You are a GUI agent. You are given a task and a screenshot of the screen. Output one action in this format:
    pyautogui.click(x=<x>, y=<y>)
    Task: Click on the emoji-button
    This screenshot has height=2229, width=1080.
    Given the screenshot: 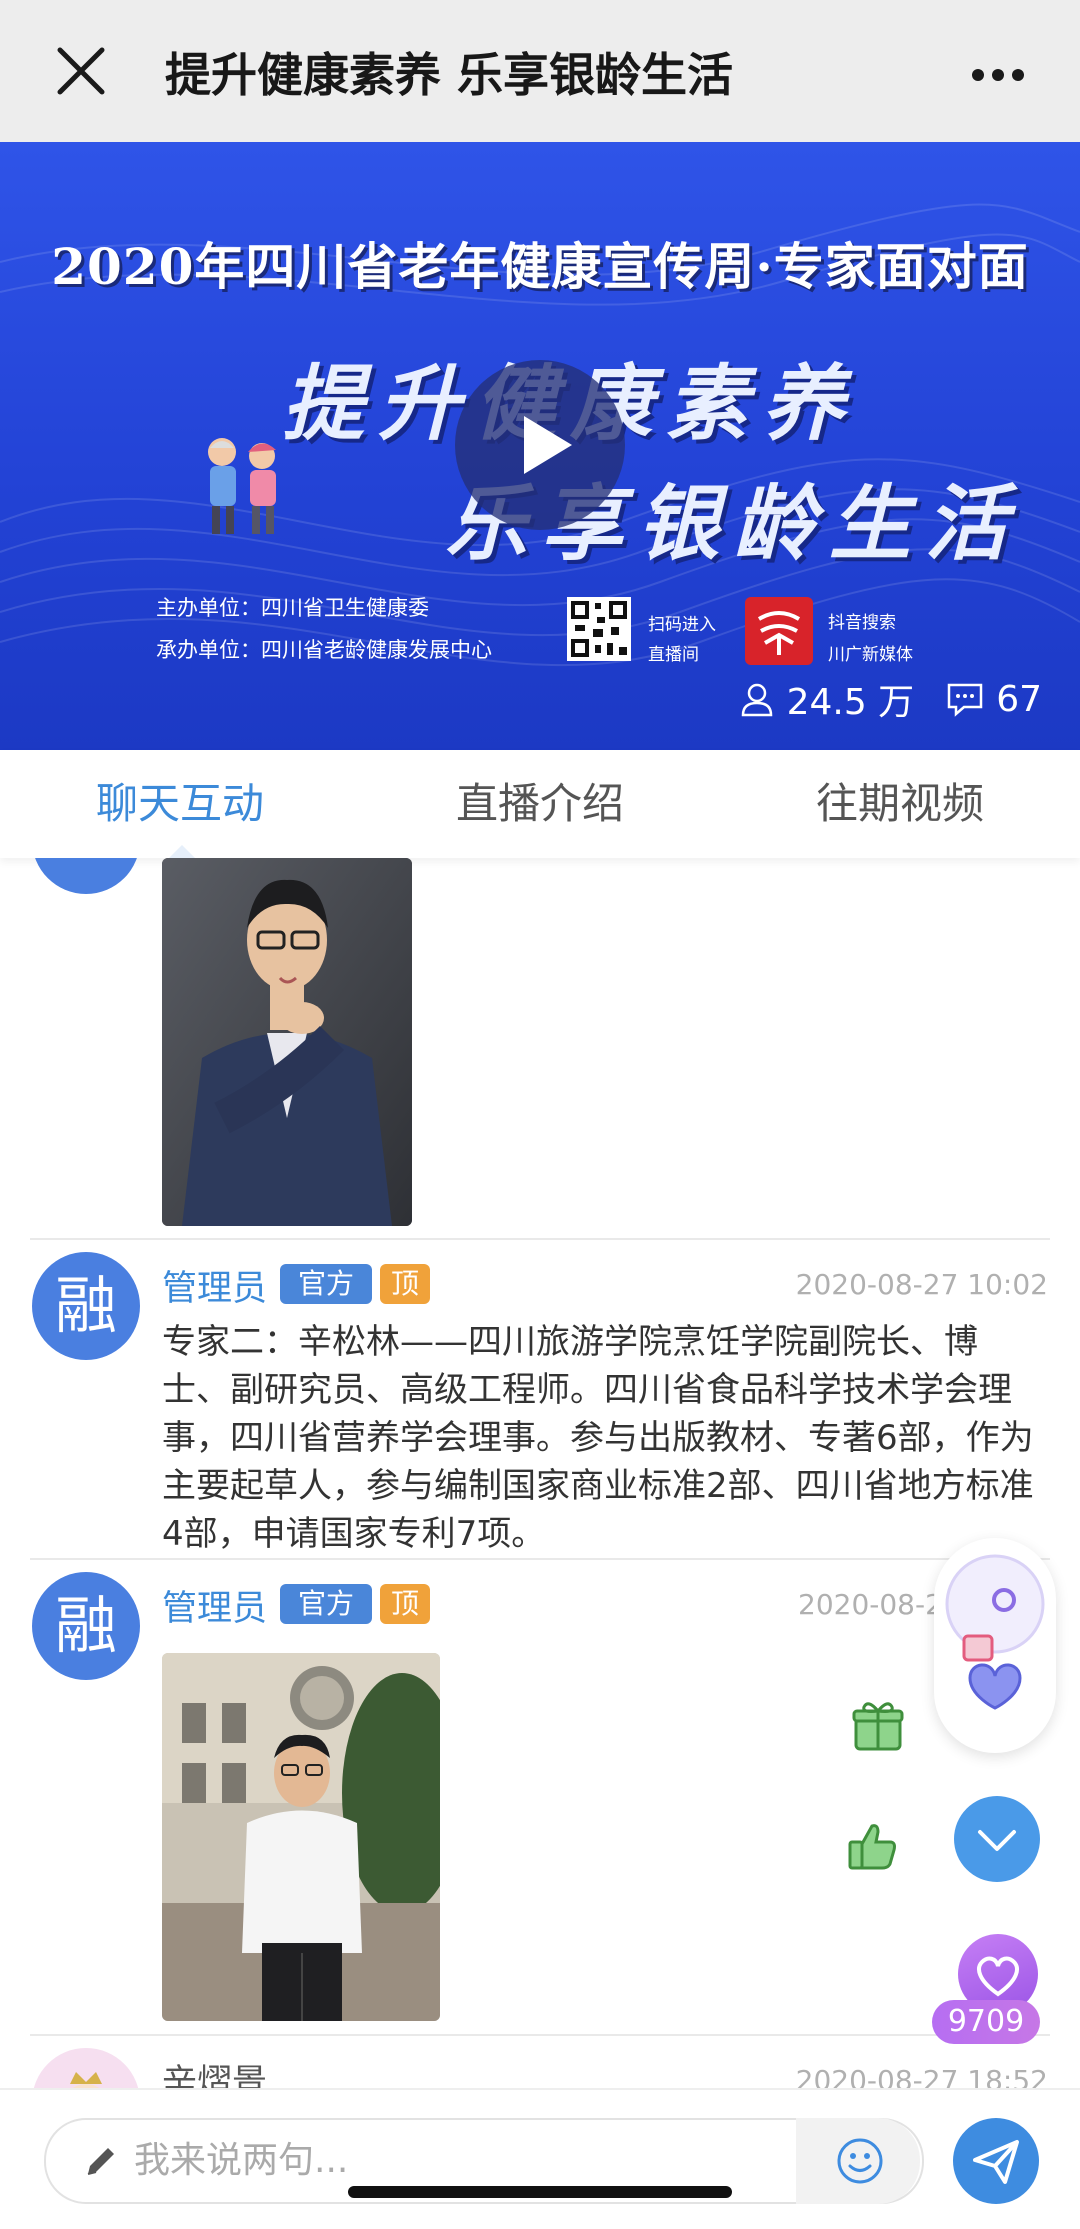 What is the action you would take?
    pyautogui.click(x=858, y=2161)
    